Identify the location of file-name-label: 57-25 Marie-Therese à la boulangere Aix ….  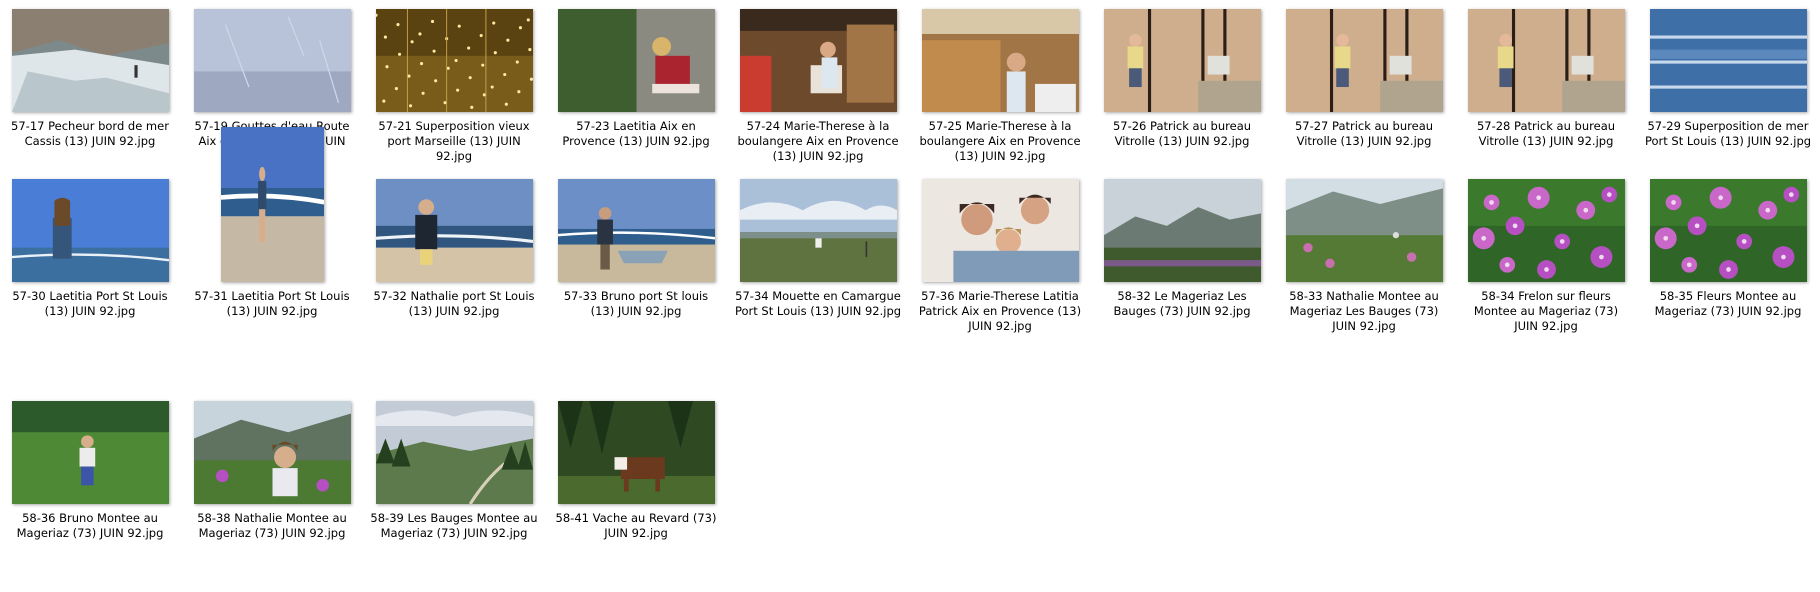
(1000, 141).